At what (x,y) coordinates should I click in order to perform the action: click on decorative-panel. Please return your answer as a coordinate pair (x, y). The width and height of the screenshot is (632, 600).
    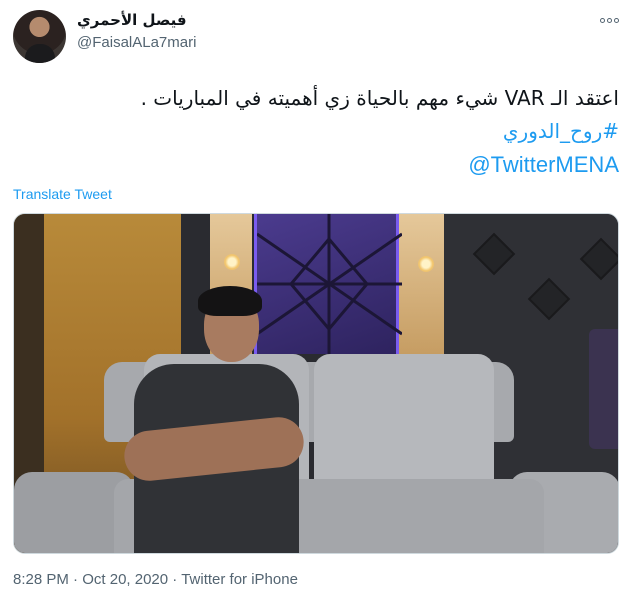
    Looking at the image, I should click on (328, 284).